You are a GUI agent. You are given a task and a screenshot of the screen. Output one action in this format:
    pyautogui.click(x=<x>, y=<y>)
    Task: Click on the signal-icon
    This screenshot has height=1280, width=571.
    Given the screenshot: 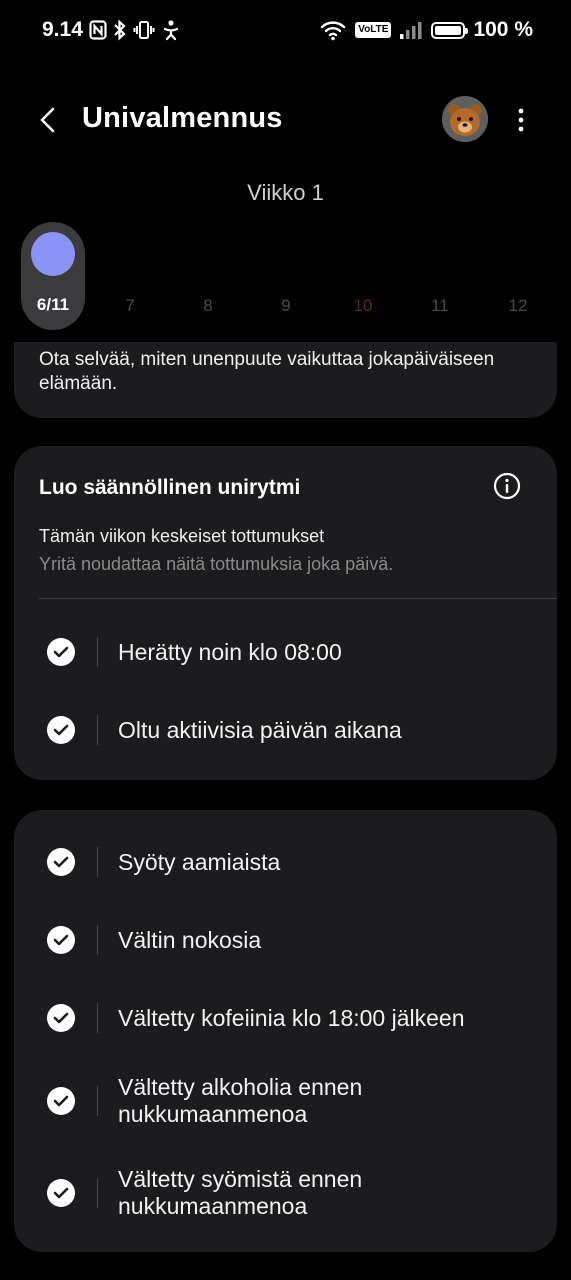 What is the action you would take?
    pyautogui.click(x=411, y=30)
    